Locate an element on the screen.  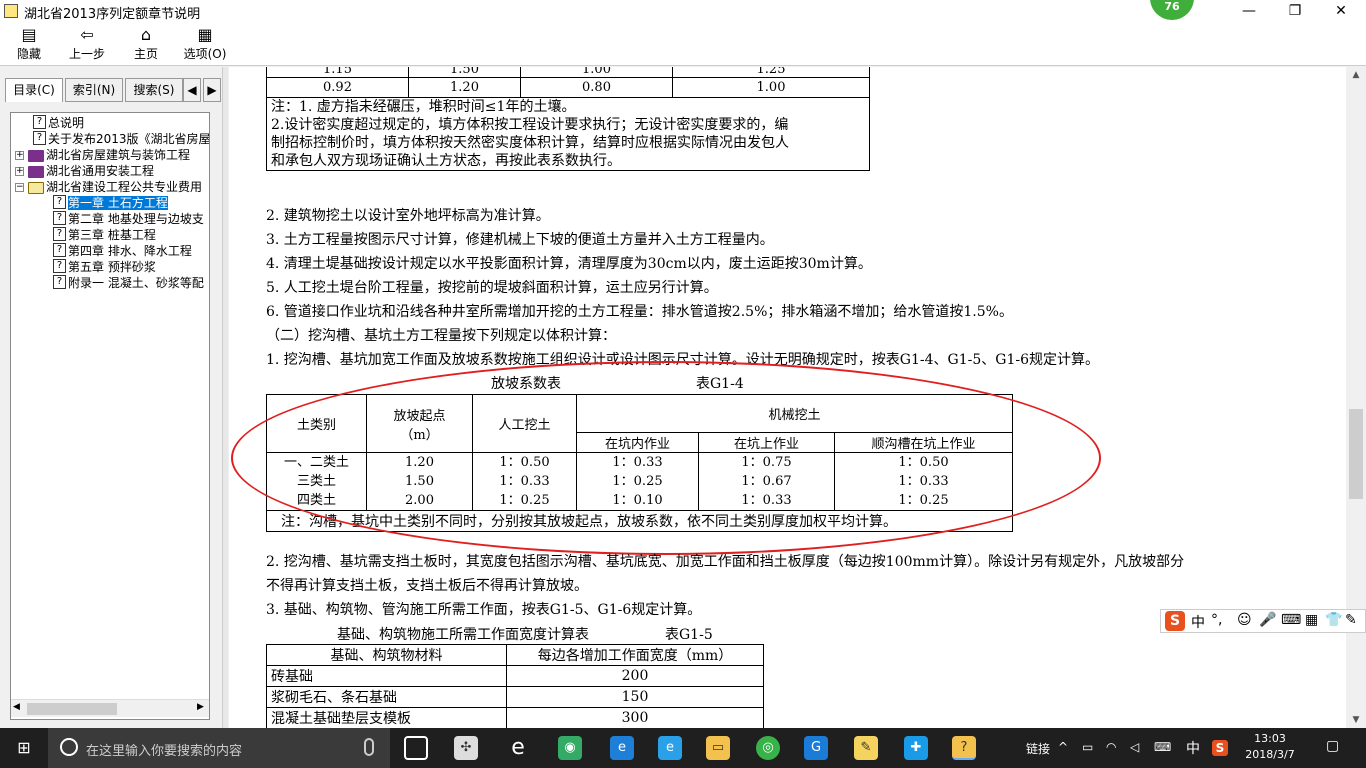
options-label: 选项(O) is located at coordinates (205, 54).